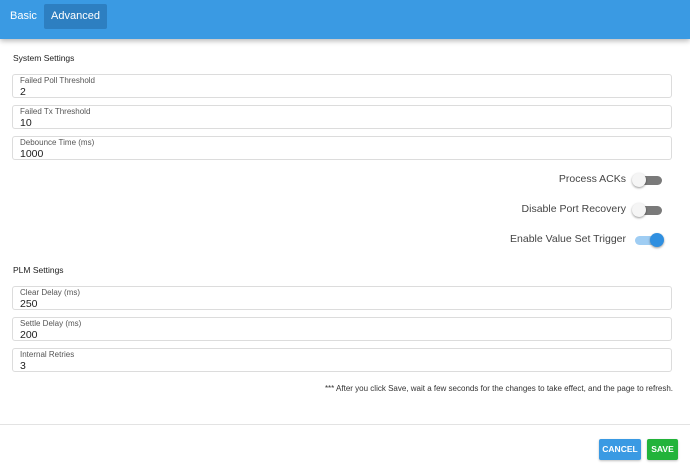 The width and height of the screenshot is (690, 476). I want to click on internal-retries-field: Internal Retries 3, so click(342, 360).